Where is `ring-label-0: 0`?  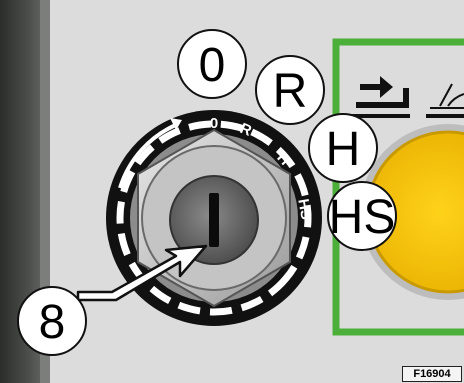 ring-label-0: 0 is located at coordinates (214, 123).